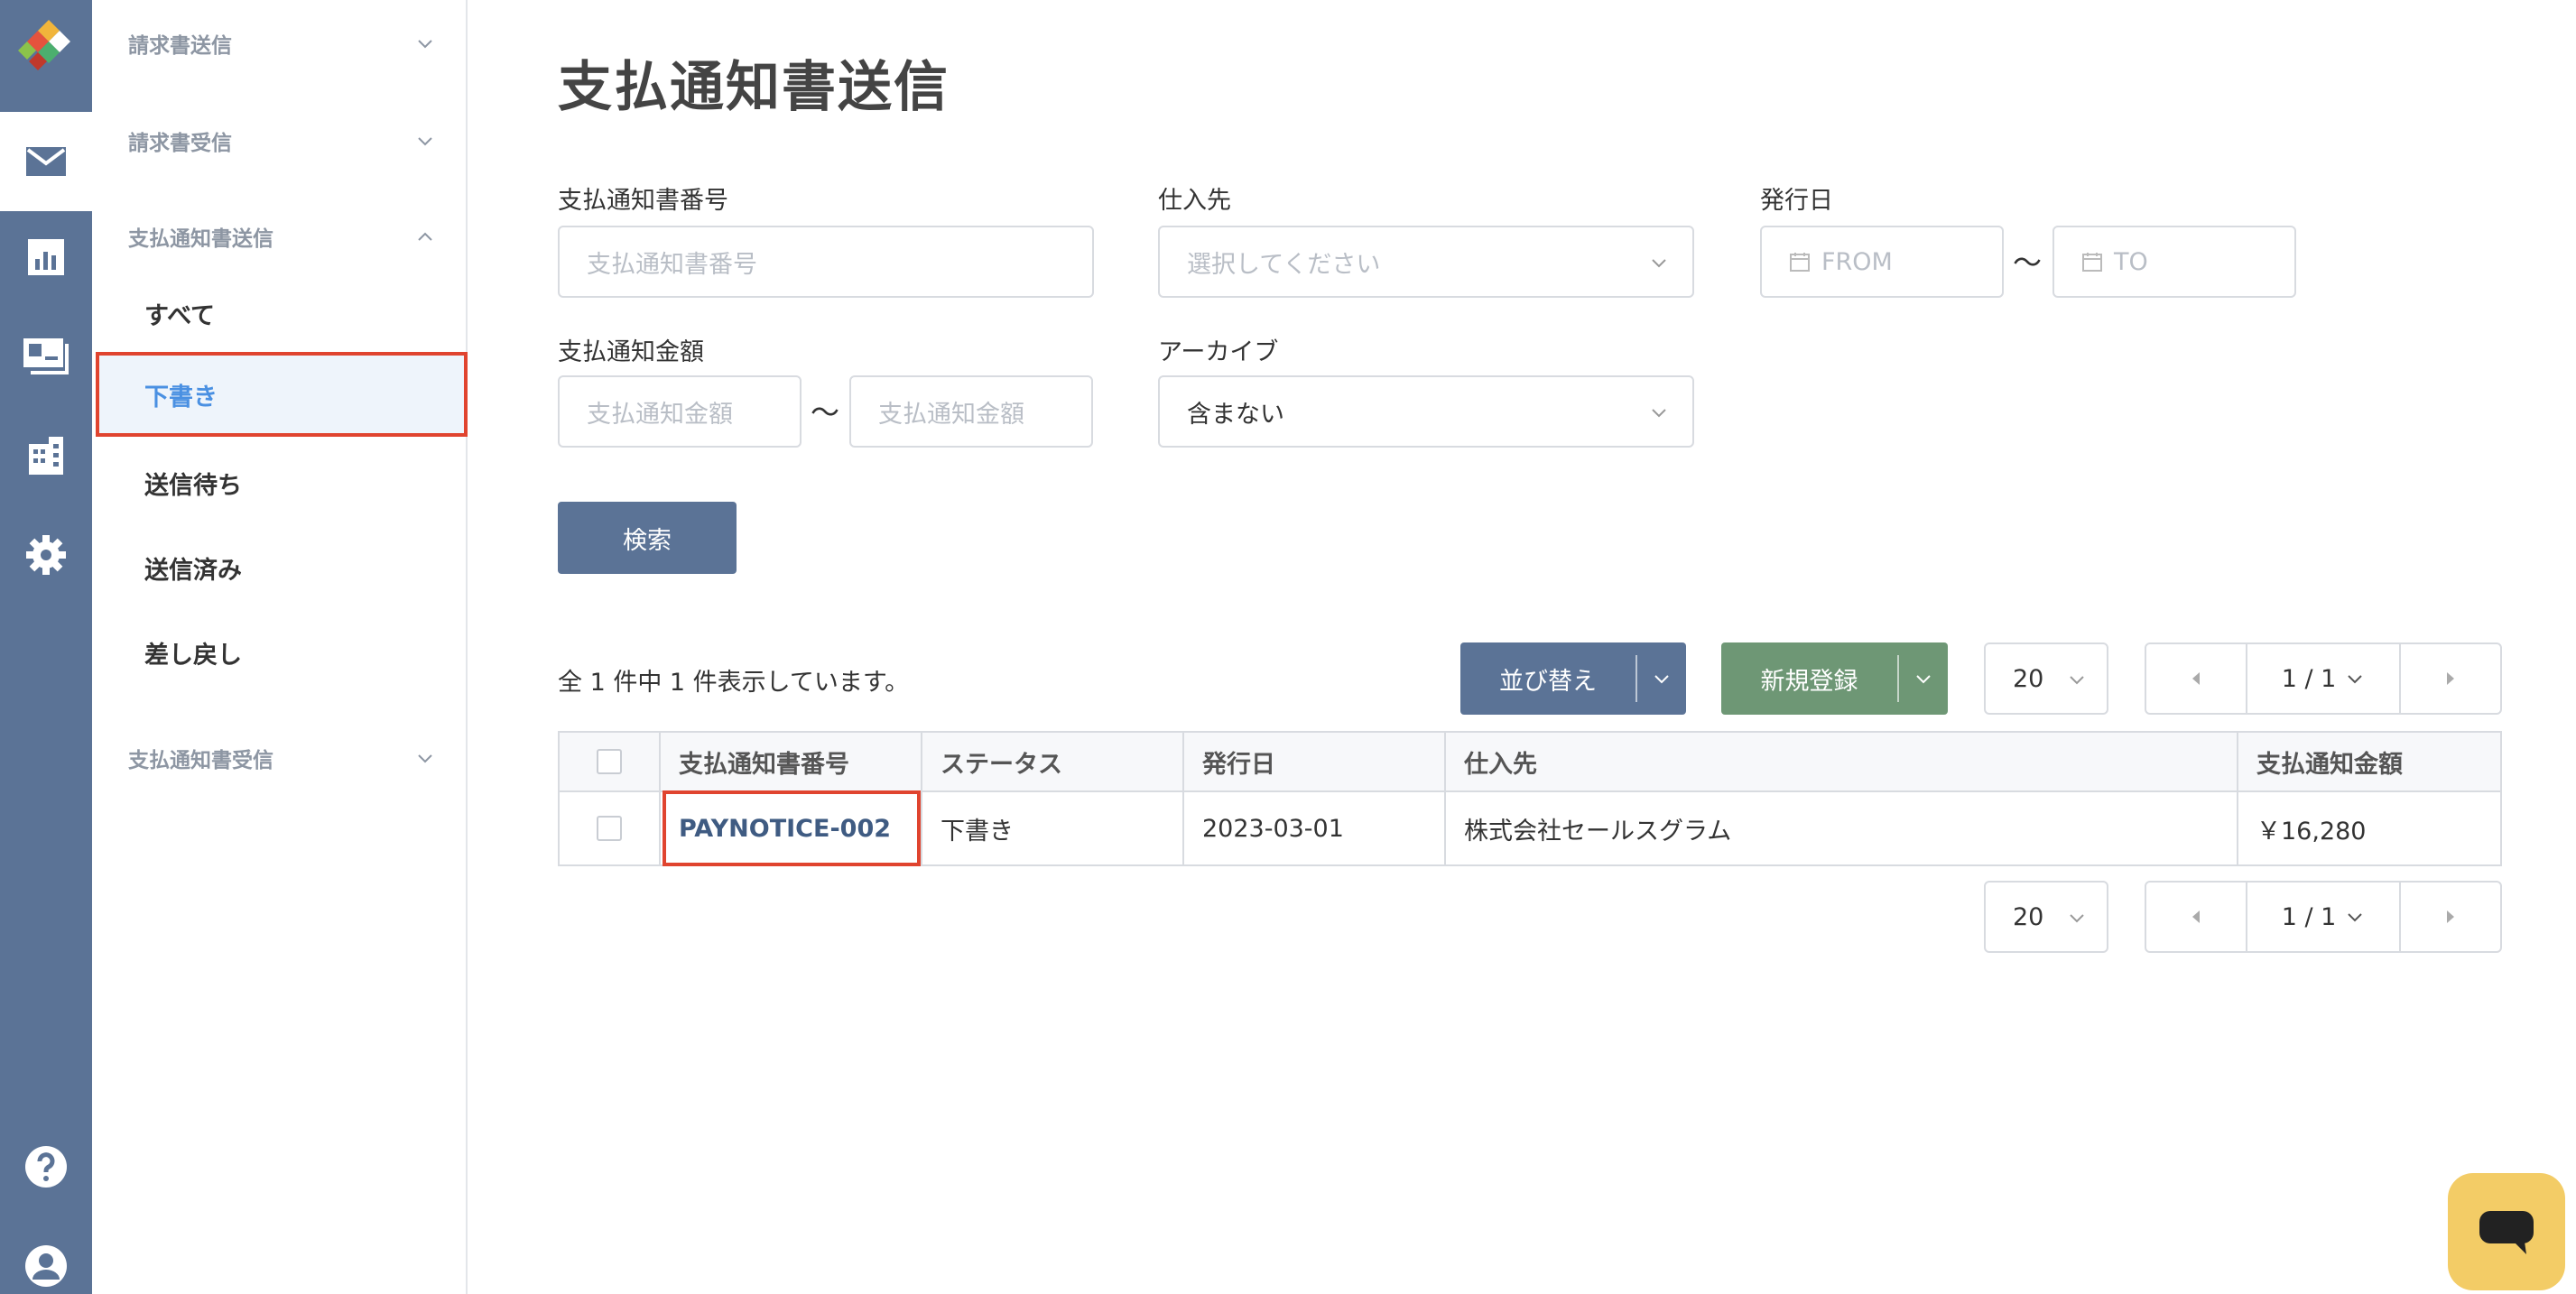  I want to click on calendar-icon, so click(2092, 262).